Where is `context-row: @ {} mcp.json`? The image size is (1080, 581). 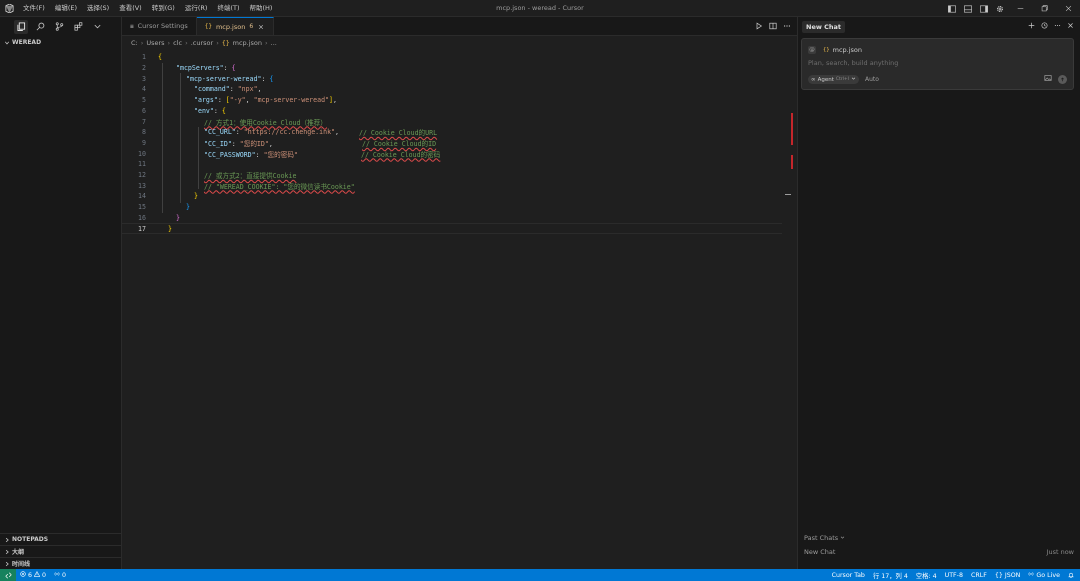 context-row: @ {} mcp.json is located at coordinates (836, 50).